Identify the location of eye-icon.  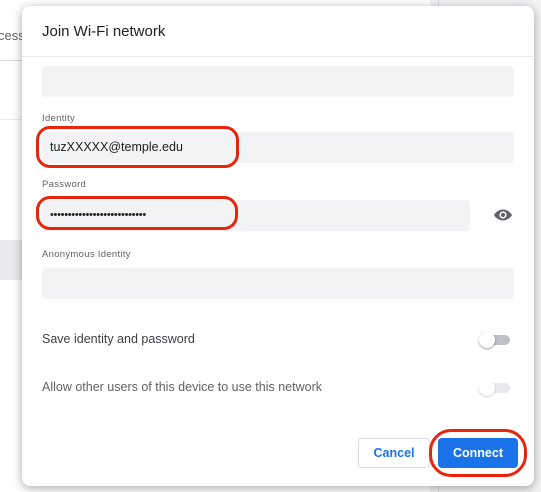
(503, 215).